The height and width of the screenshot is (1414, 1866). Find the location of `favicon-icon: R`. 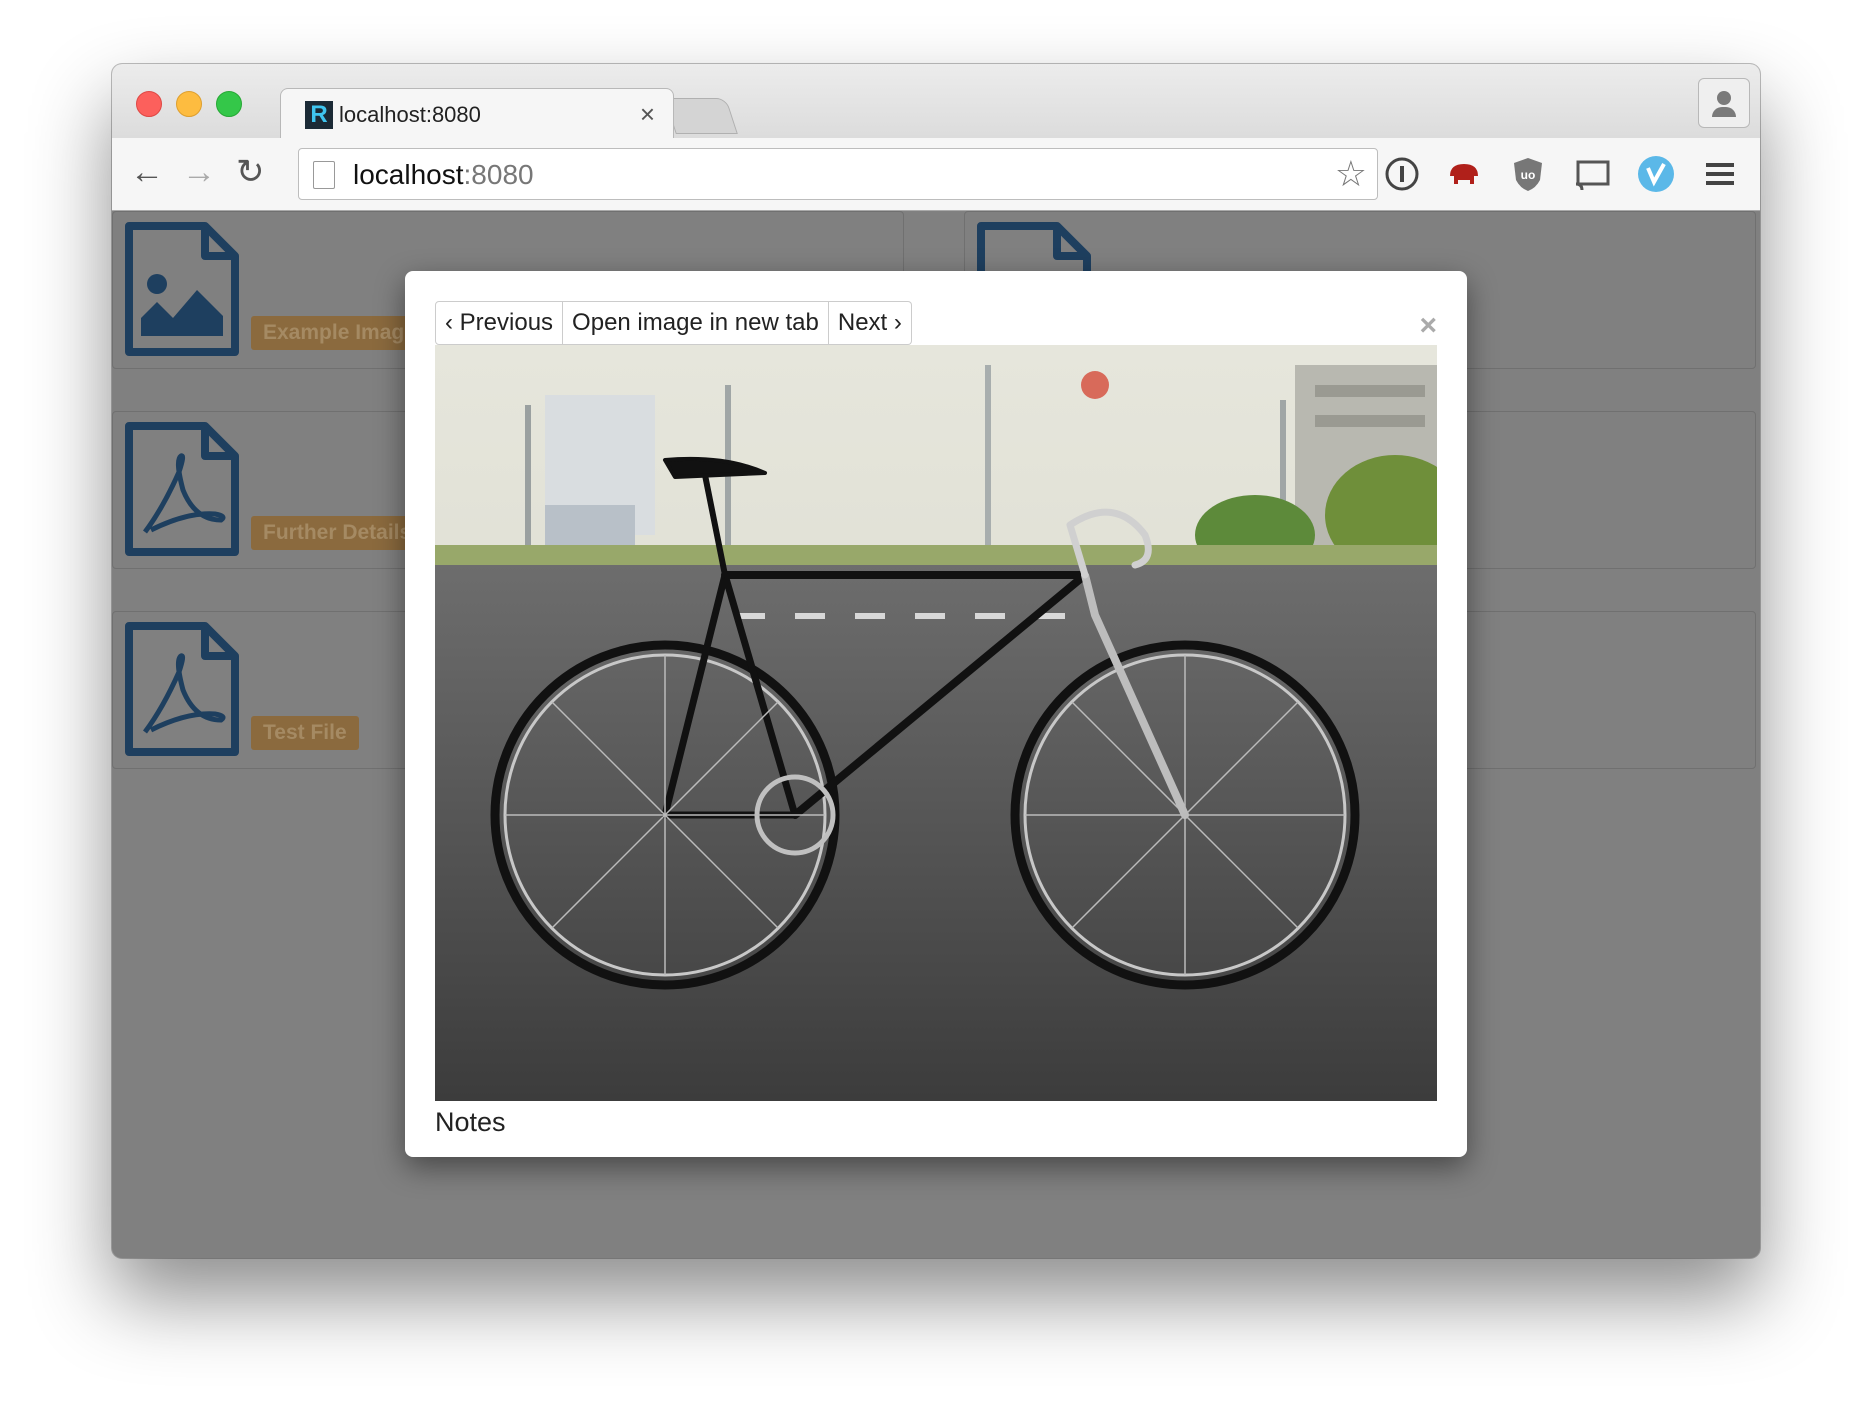

favicon-icon: R is located at coordinates (319, 115).